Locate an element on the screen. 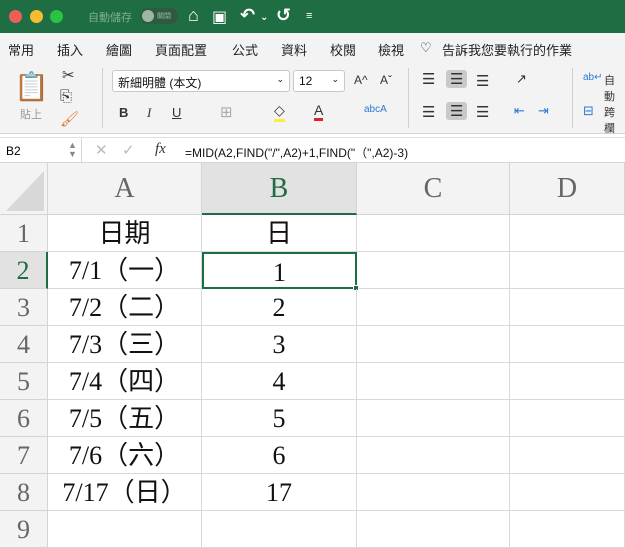 This screenshot has height=548, width=625. cell-b8: 17 is located at coordinates (279, 492).